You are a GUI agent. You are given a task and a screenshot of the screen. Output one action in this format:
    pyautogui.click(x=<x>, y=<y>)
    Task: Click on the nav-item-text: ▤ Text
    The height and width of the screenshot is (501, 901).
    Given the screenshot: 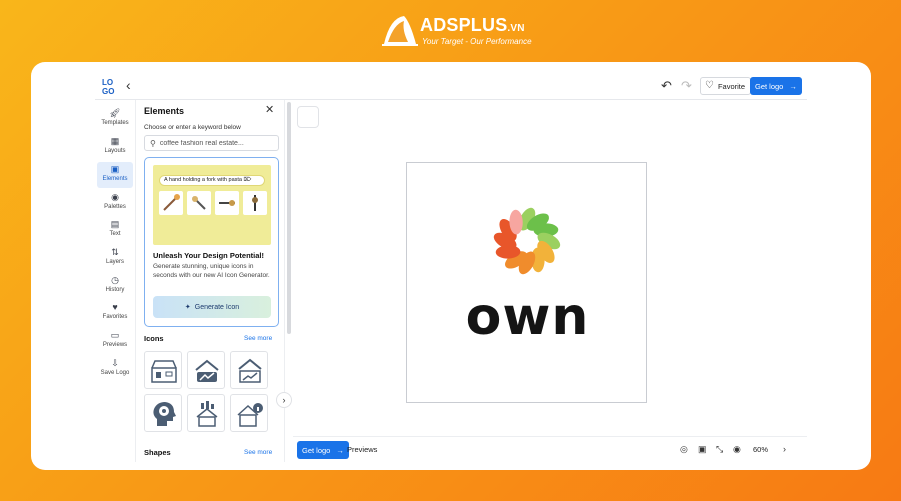 What is the action you would take?
    pyautogui.click(x=115, y=230)
    